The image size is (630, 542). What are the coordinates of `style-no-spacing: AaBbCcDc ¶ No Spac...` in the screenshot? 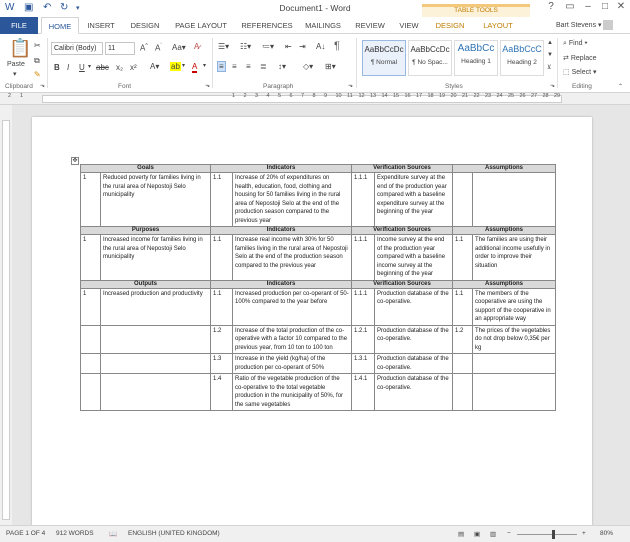 It's located at (430, 58).